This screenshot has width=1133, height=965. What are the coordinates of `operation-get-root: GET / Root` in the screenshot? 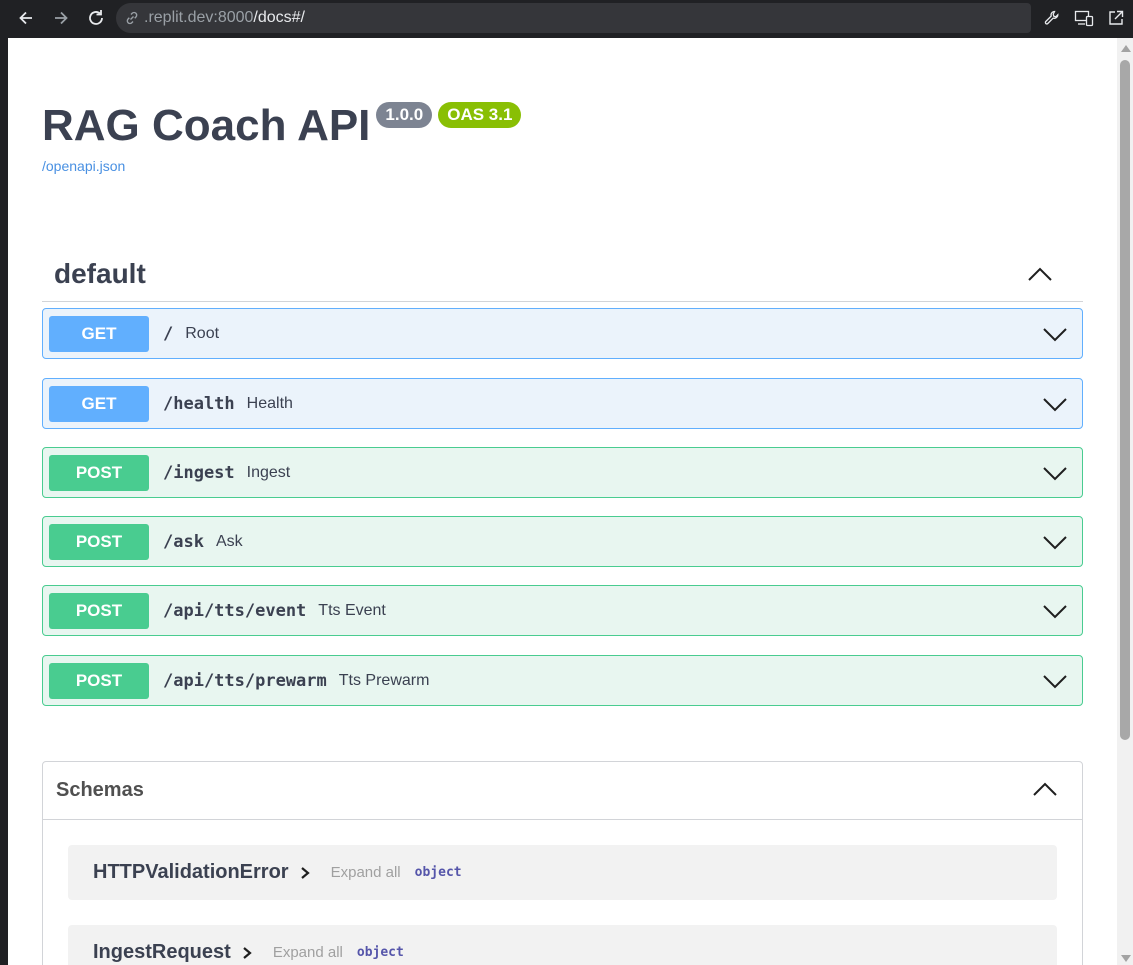 It's located at (562, 333).